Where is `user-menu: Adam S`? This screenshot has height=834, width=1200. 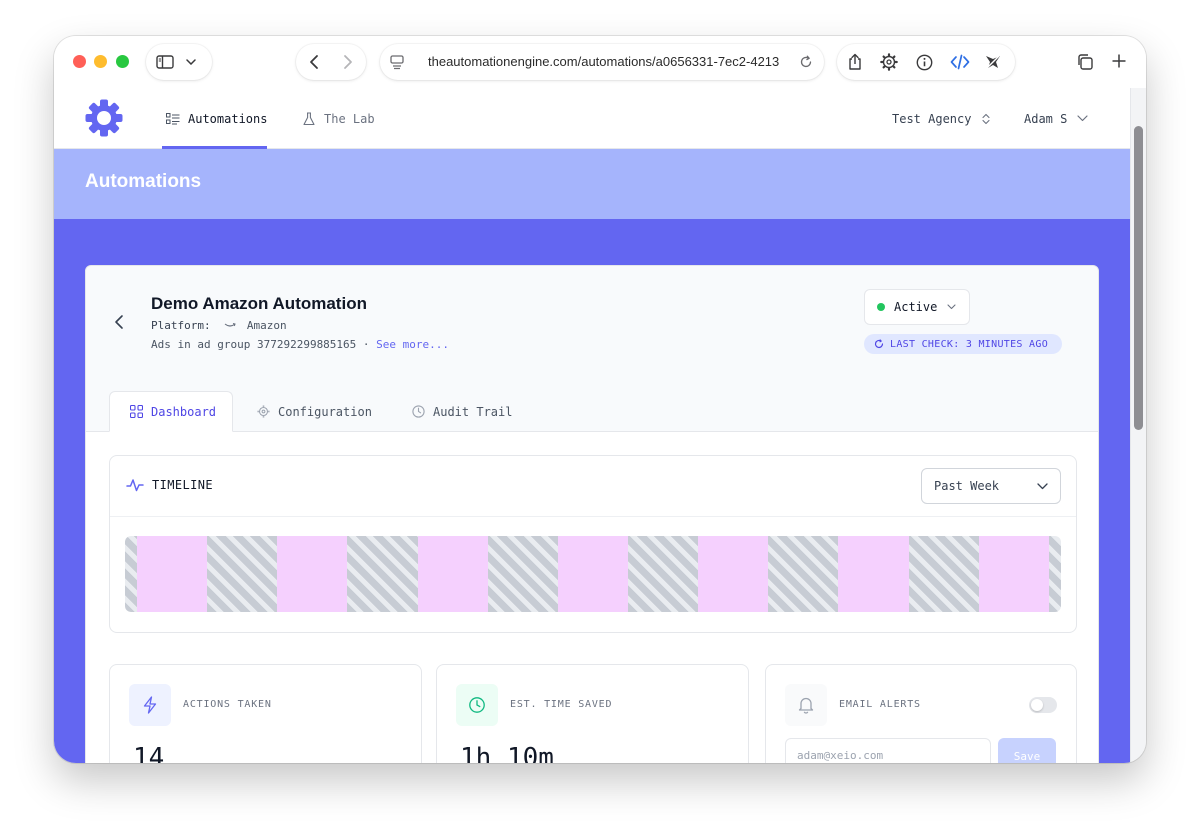
user-menu: Adam S is located at coordinates (1056, 118).